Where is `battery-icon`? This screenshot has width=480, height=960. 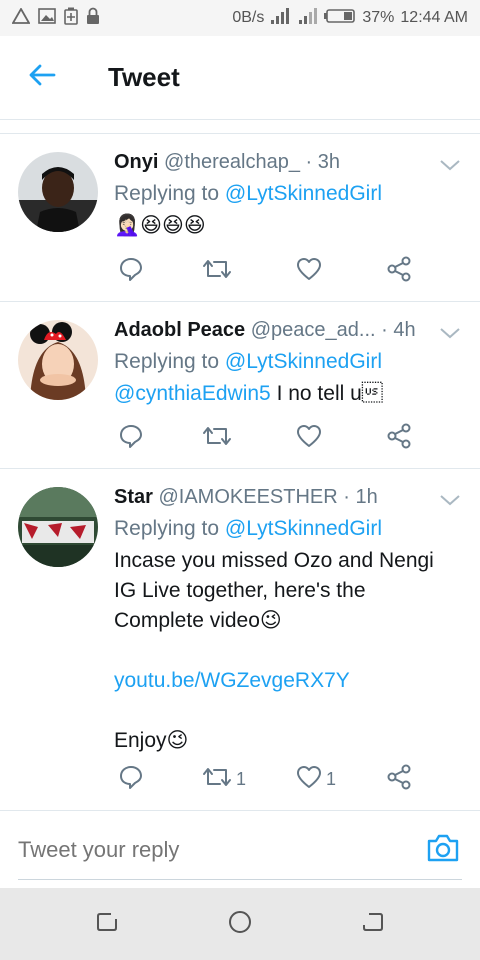
battery-icon is located at coordinates (340, 18).